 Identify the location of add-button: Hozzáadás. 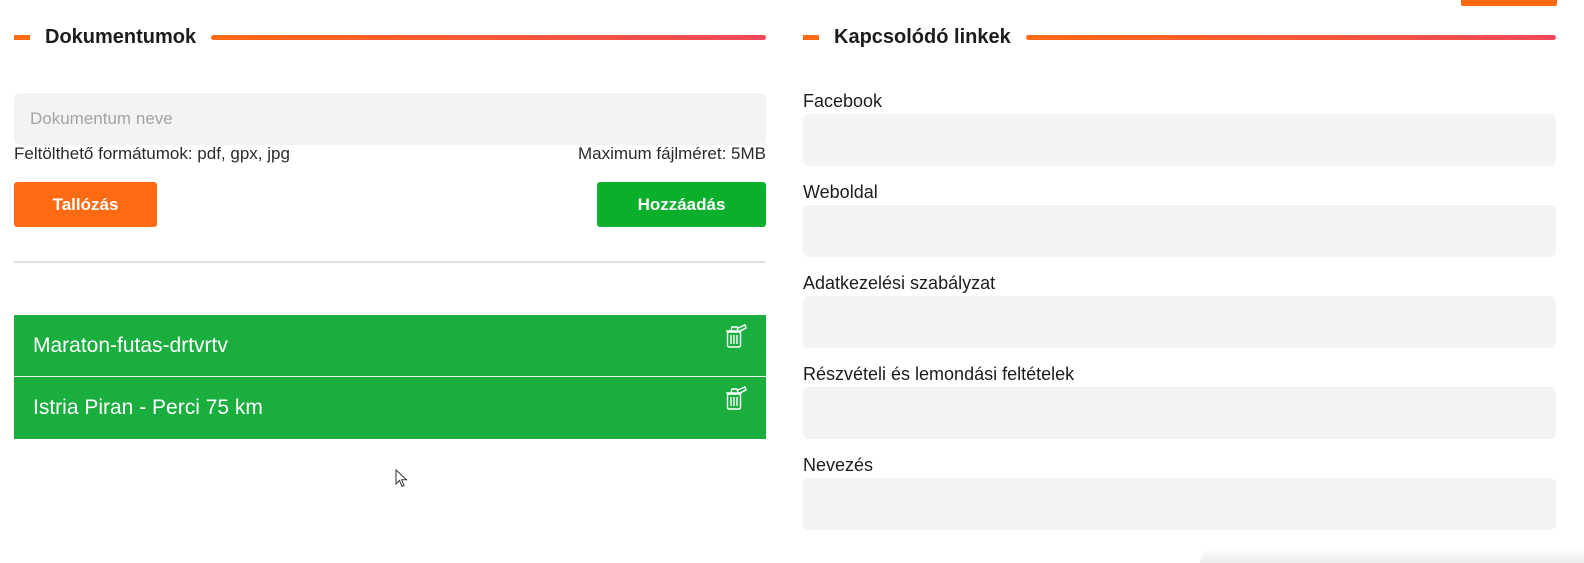
(681, 204).